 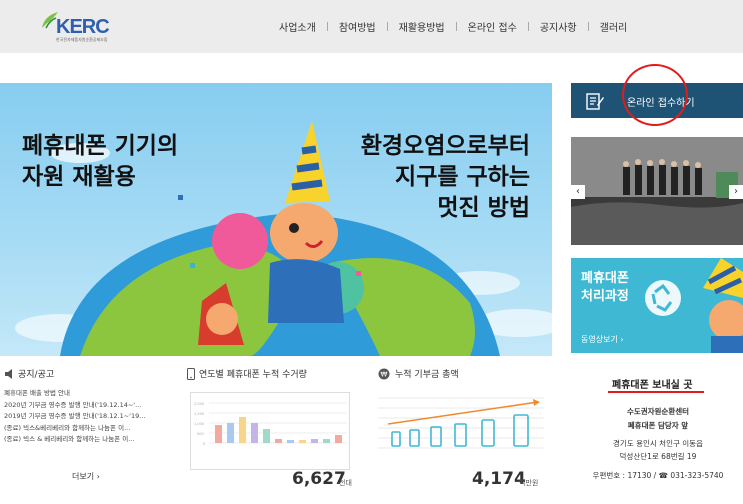 What do you see at coordinates (492, 26) in the screenshot?
I see `nav-online-apply: 온라인 접수` at bounding box center [492, 26].